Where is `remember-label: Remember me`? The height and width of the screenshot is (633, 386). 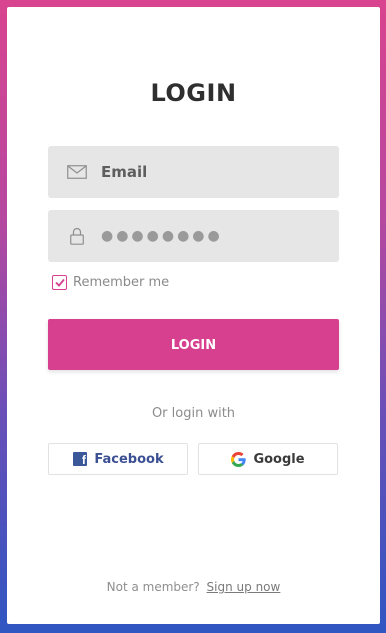
remember-label: Remember me is located at coordinates (121, 282).